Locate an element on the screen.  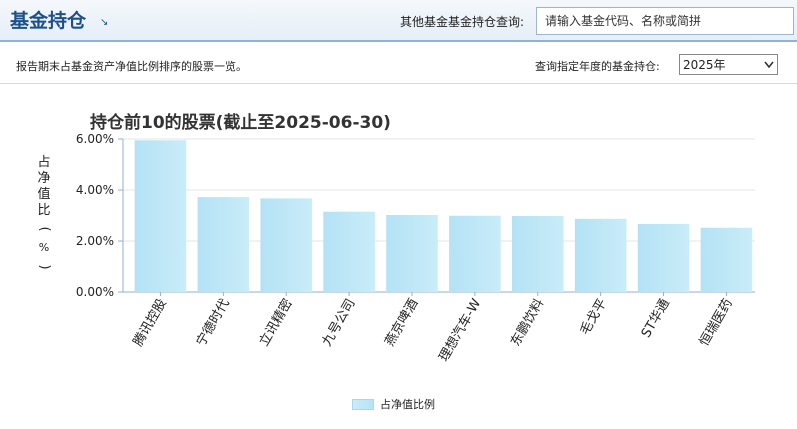
x-tick-label: 立讯精密 is located at coordinates (276, 322).